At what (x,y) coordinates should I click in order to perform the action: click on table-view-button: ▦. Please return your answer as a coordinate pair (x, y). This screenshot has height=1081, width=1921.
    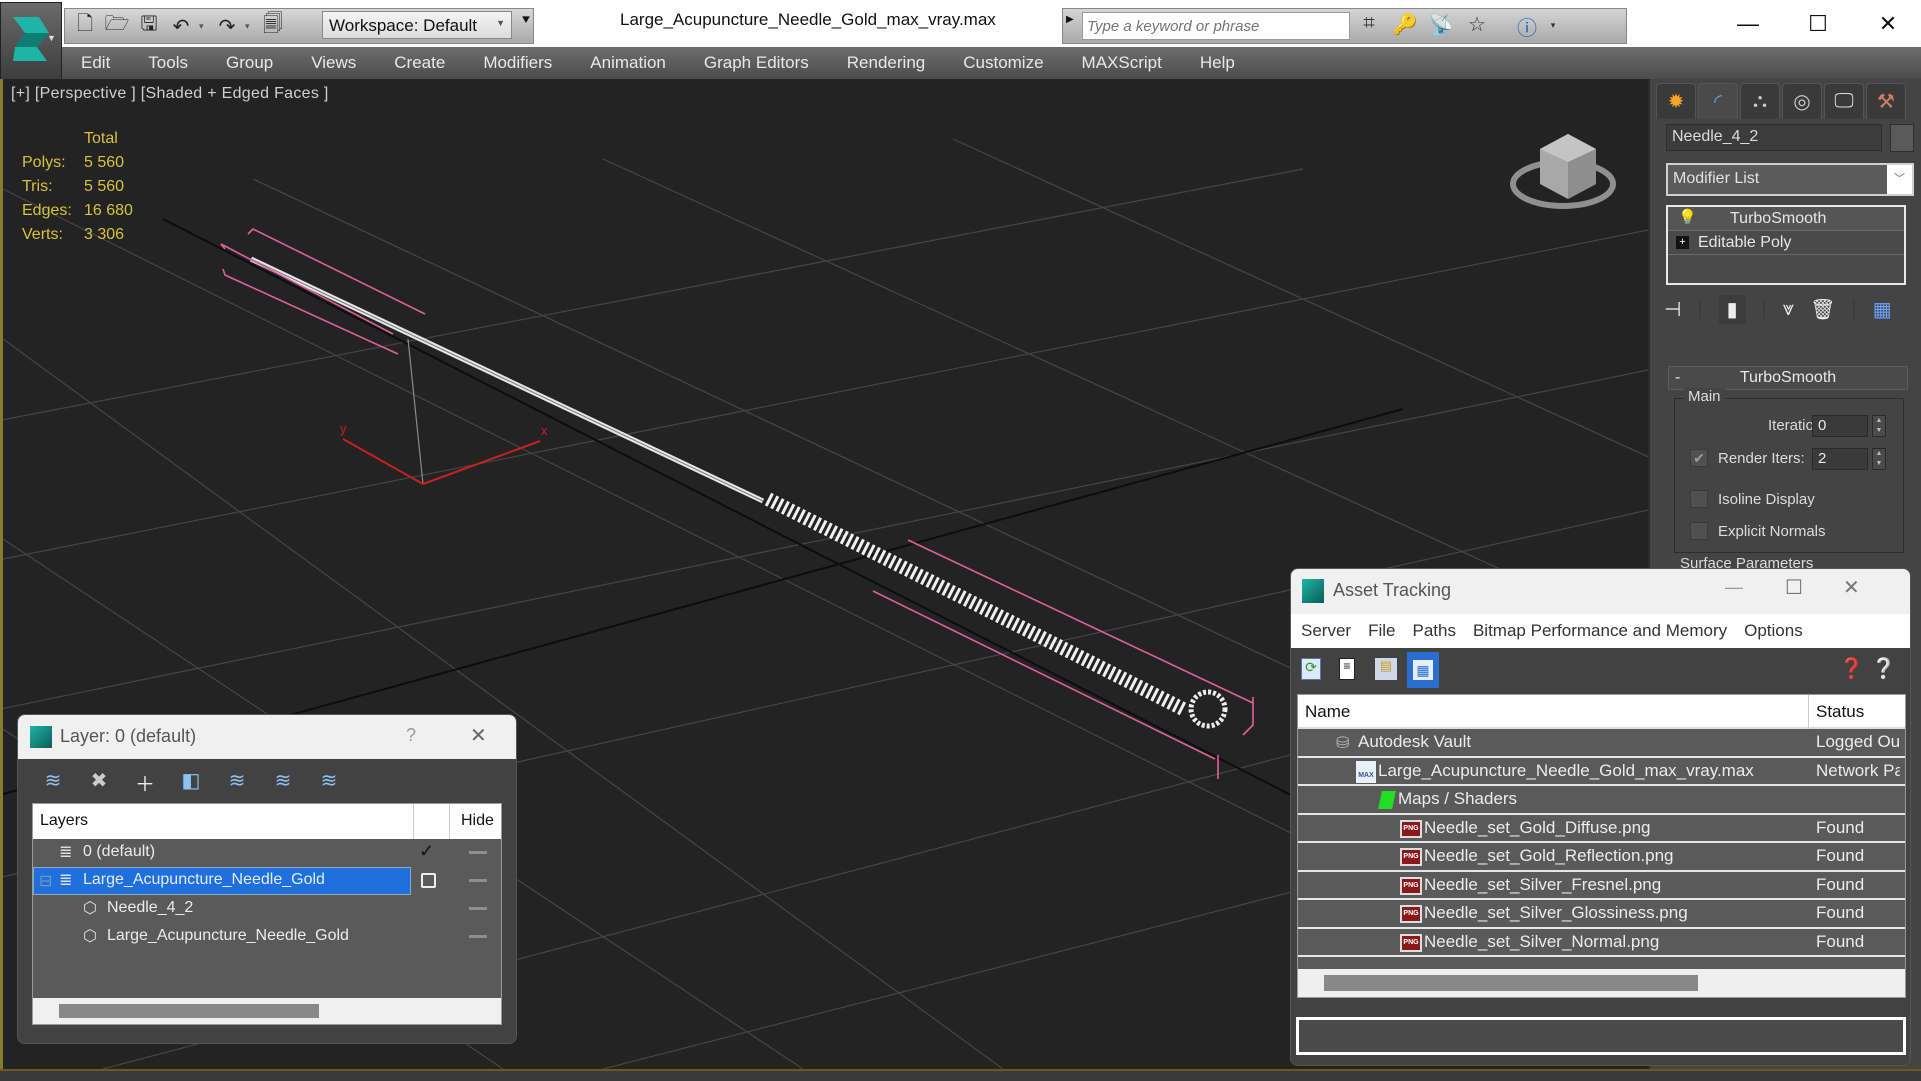
    Looking at the image, I should click on (1423, 670).